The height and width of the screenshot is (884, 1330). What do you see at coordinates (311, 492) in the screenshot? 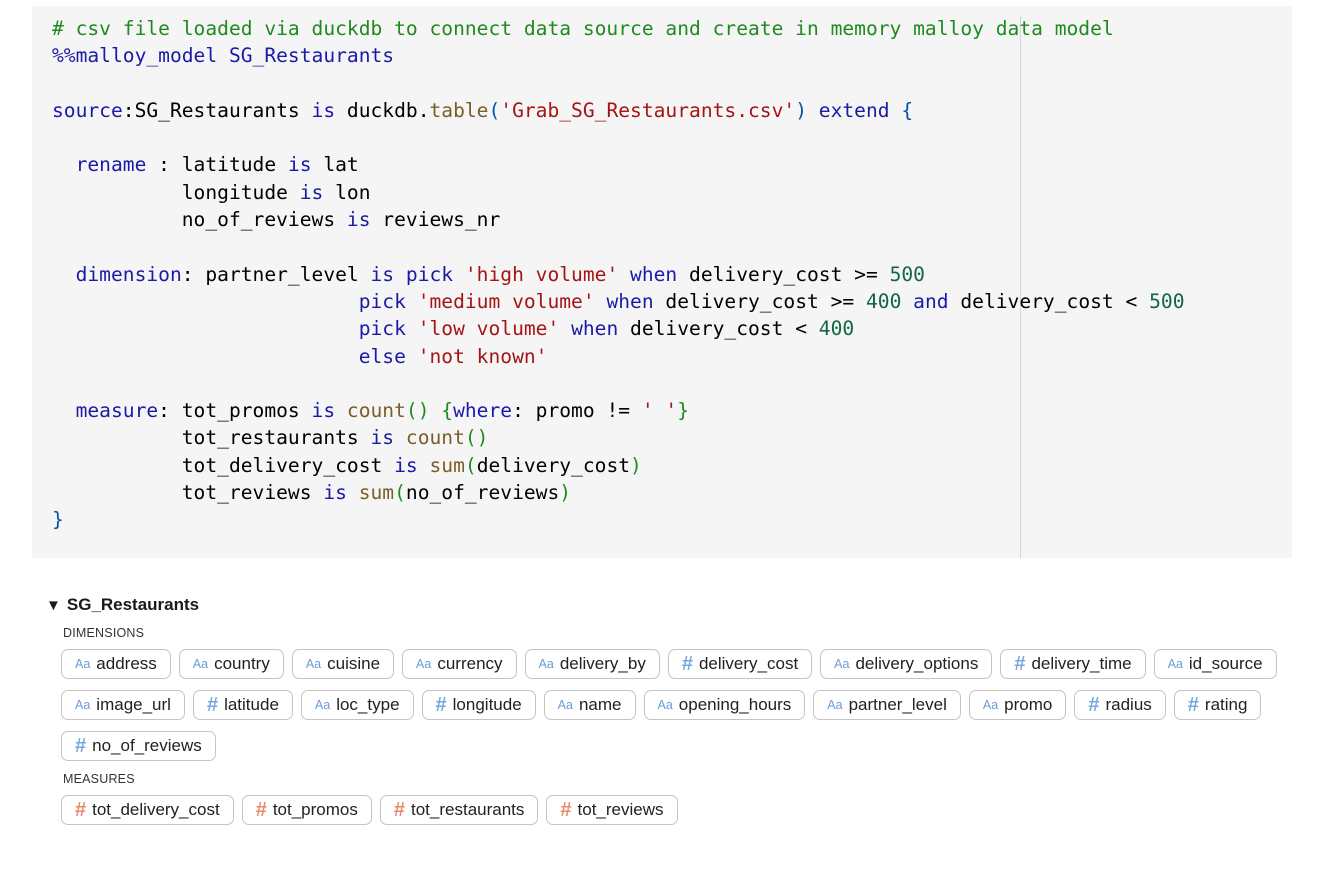
I see `code-line: tot_reviews is sum(no_of_reviews)` at bounding box center [311, 492].